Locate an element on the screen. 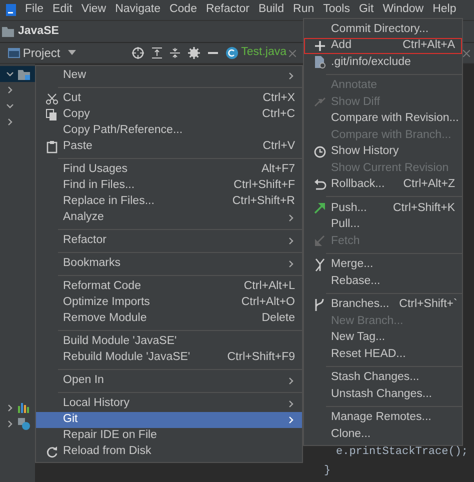 The width and height of the screenshot is (474, 482). menu-item: Find in Files... Ctrl+Shift+F is located at coordinates (169, 186).